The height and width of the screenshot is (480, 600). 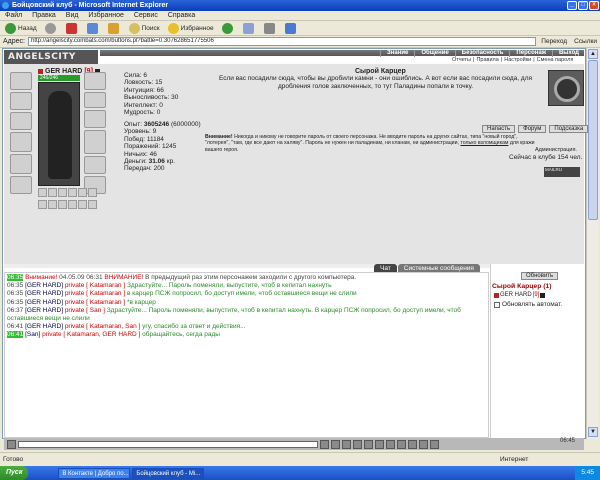 What do you see at coordinates (484, 143) in the screenshot?
I see `warning-link: только взломщикам` at bounding box center [484, 143].